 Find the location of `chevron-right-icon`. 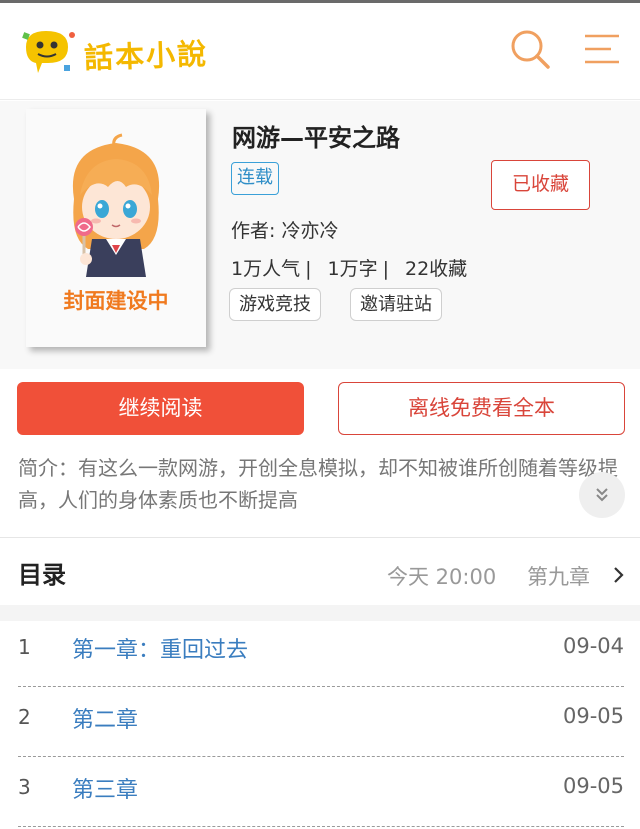

chevron-right-icon is located at coordinates (619, 575).